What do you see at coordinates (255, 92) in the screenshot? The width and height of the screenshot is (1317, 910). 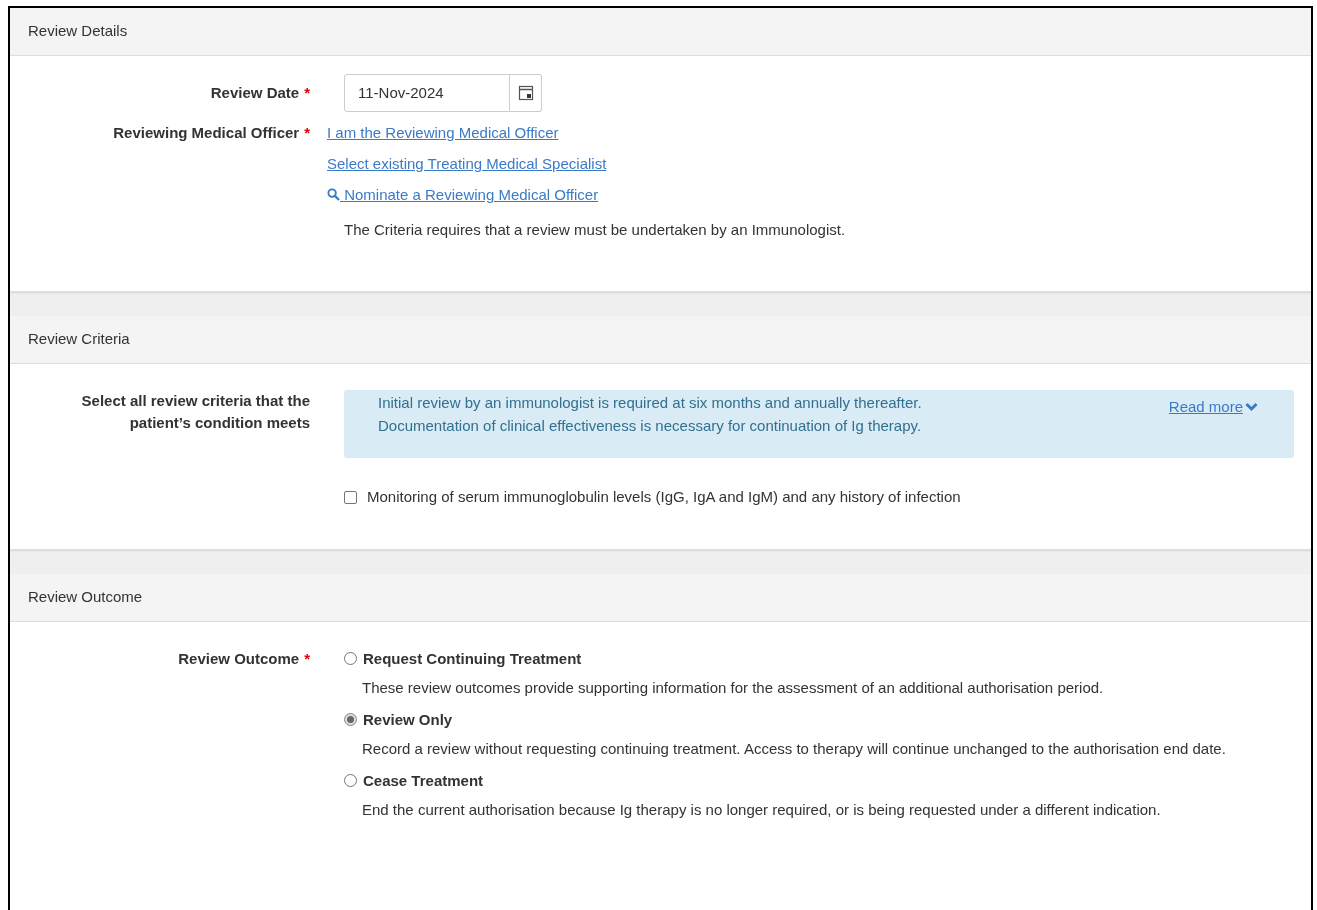 I see `field-label: Review Date` at bounding box center [255, 92].